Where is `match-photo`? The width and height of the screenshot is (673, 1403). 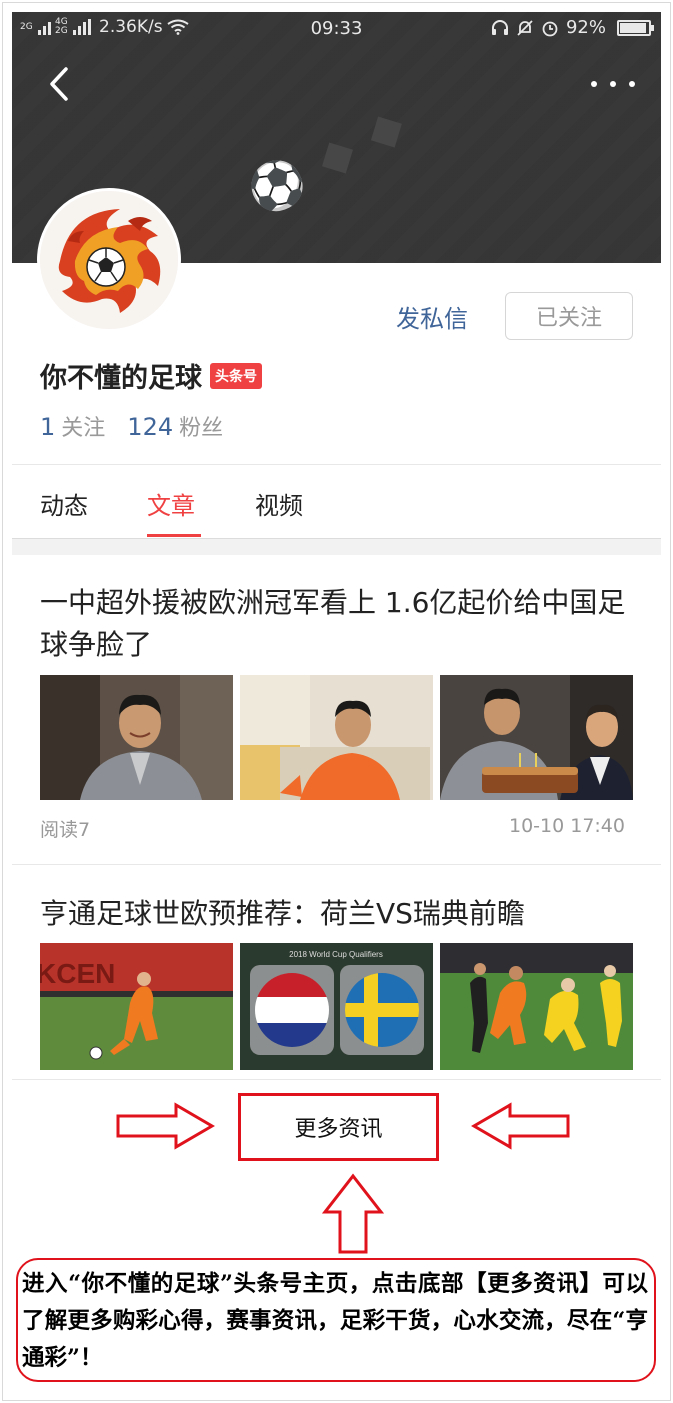 match-photo is located at coordinates (536, 1006).